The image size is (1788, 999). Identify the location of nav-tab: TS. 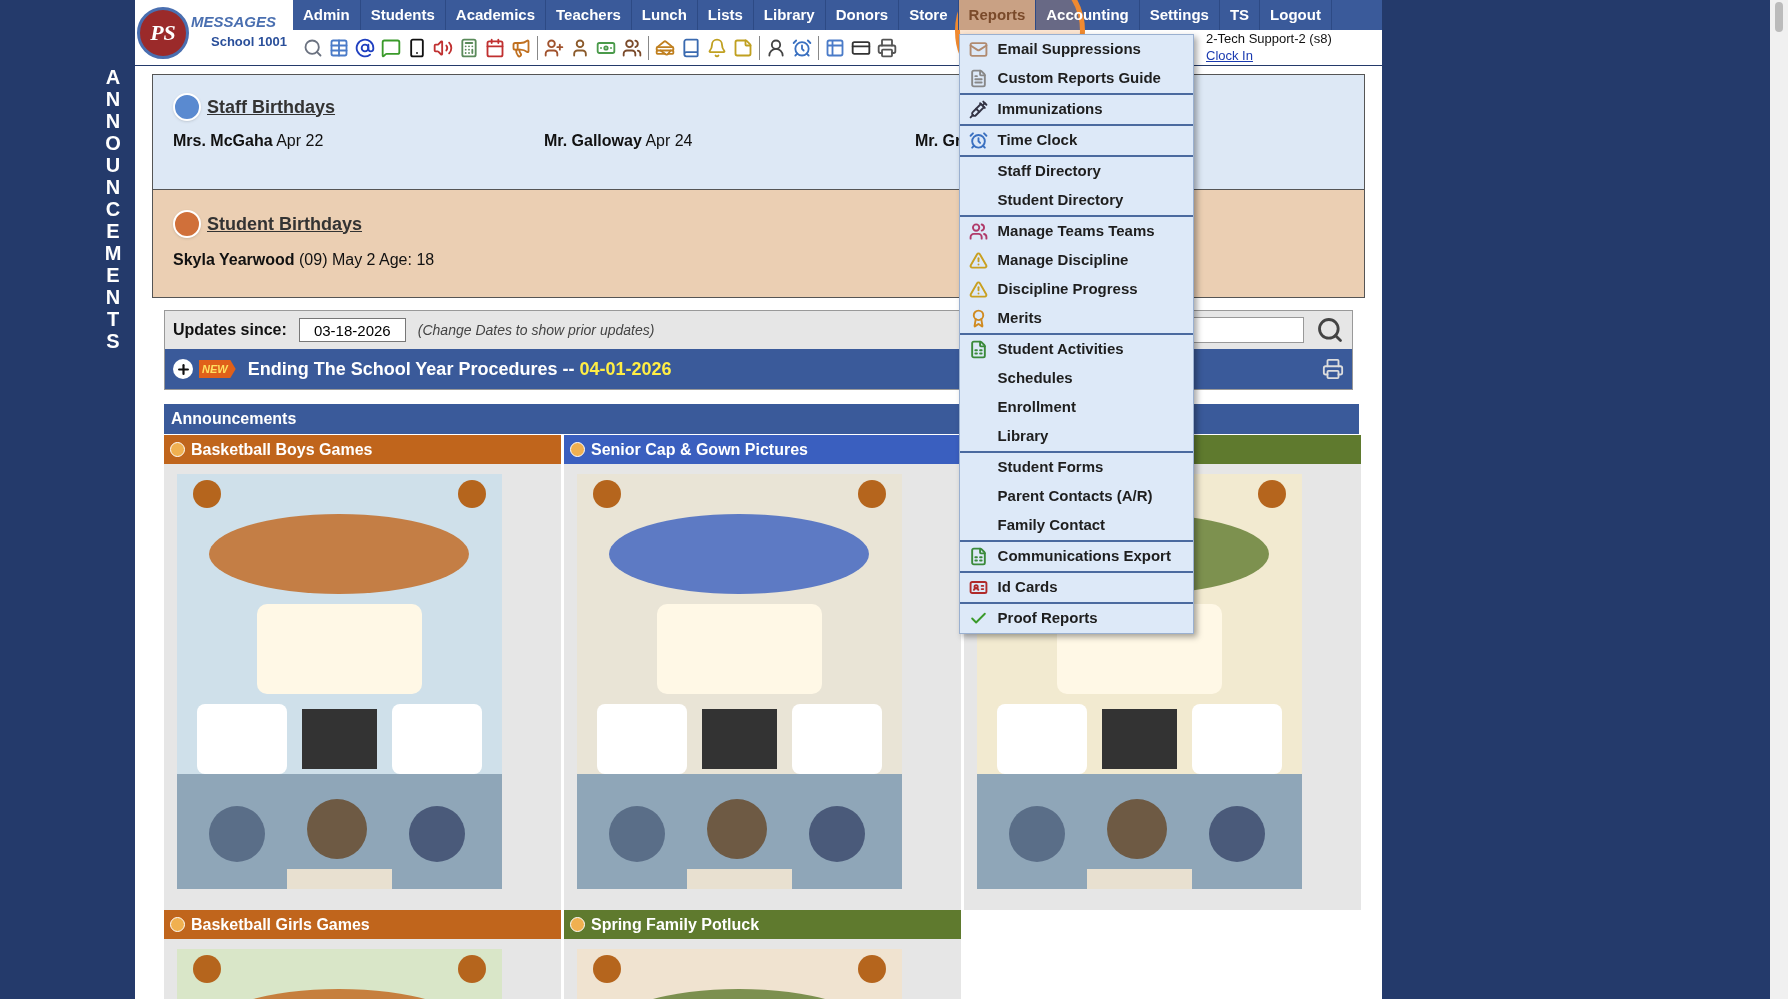
(1240, 15).